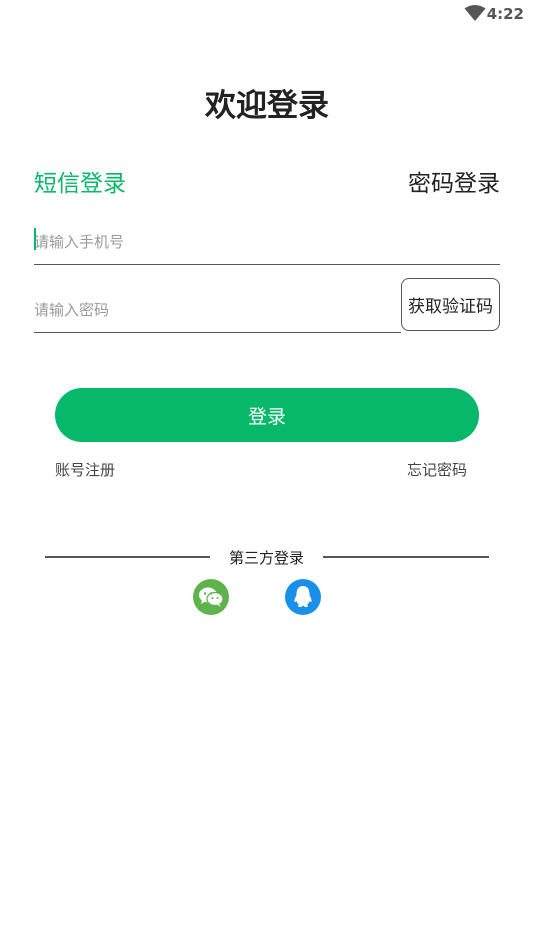 This screenshot has width=534, height=949. I want to click on divider-left, so click(127, 557).